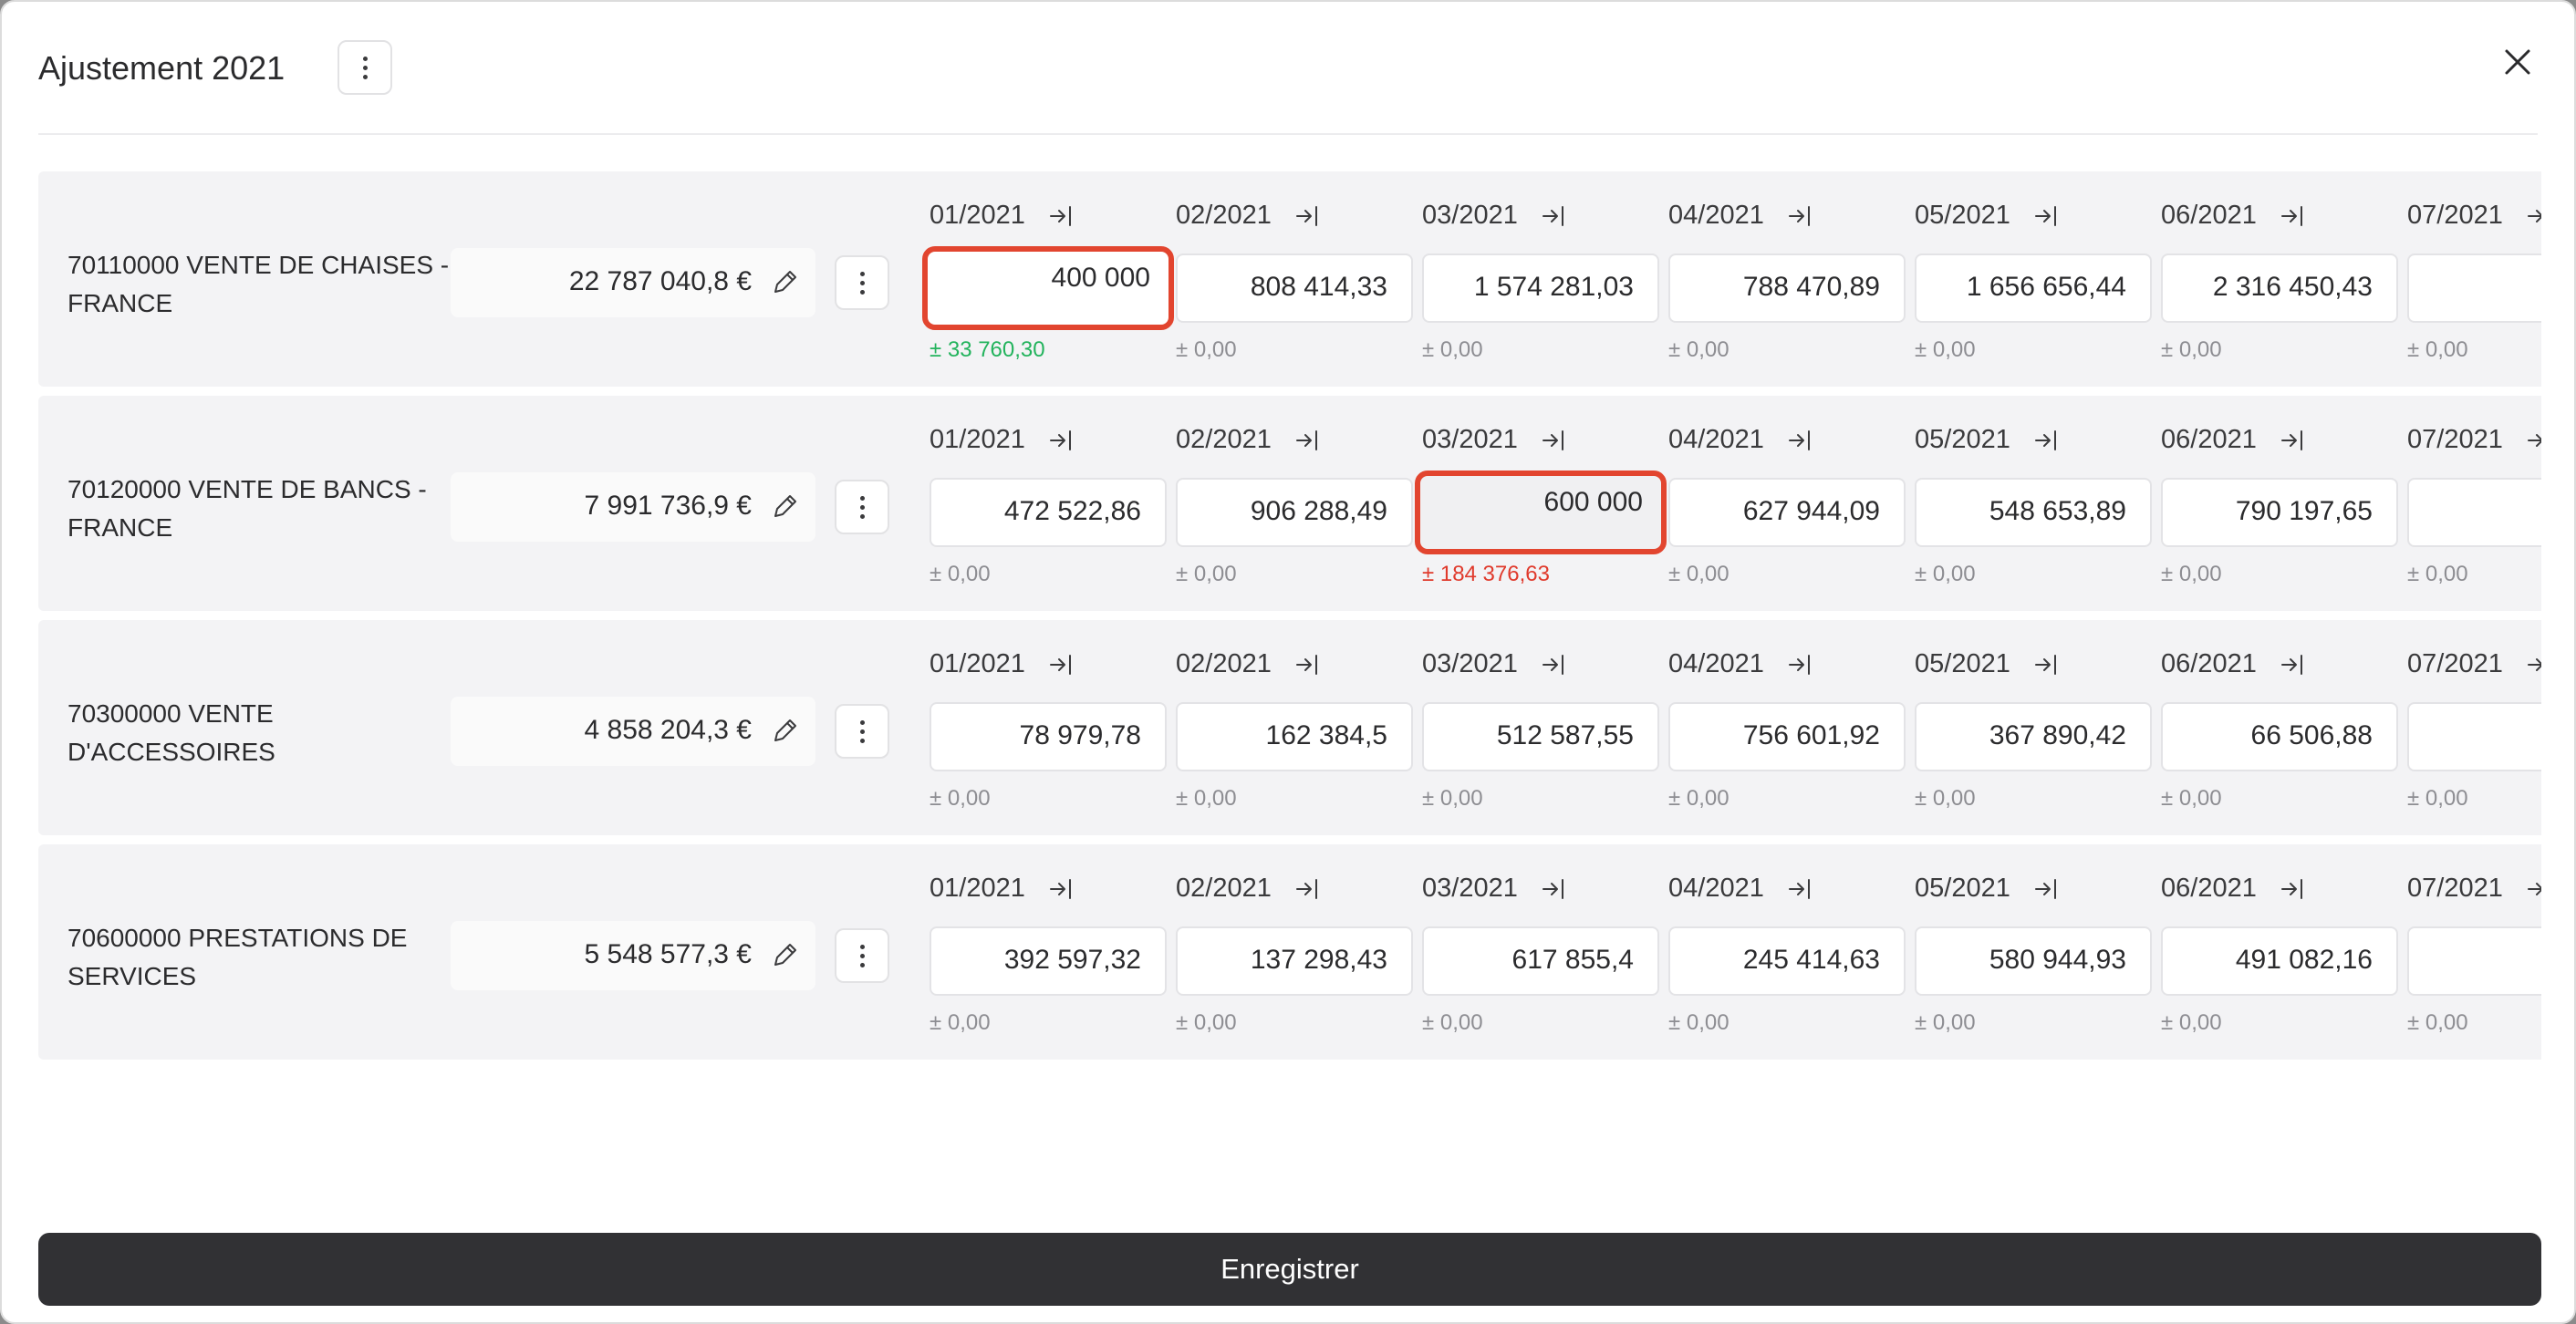 This screenshot has height=1324, width=2576. I want to click on month-value-input: 600 000, so click(1541, 512).